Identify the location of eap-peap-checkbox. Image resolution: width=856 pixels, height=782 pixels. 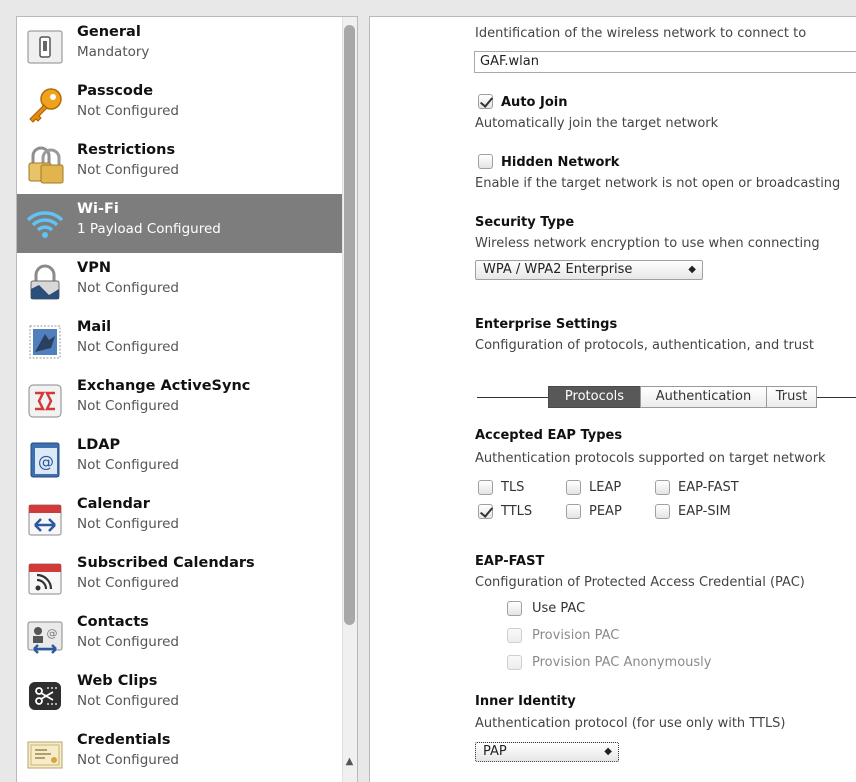
(573, 511).